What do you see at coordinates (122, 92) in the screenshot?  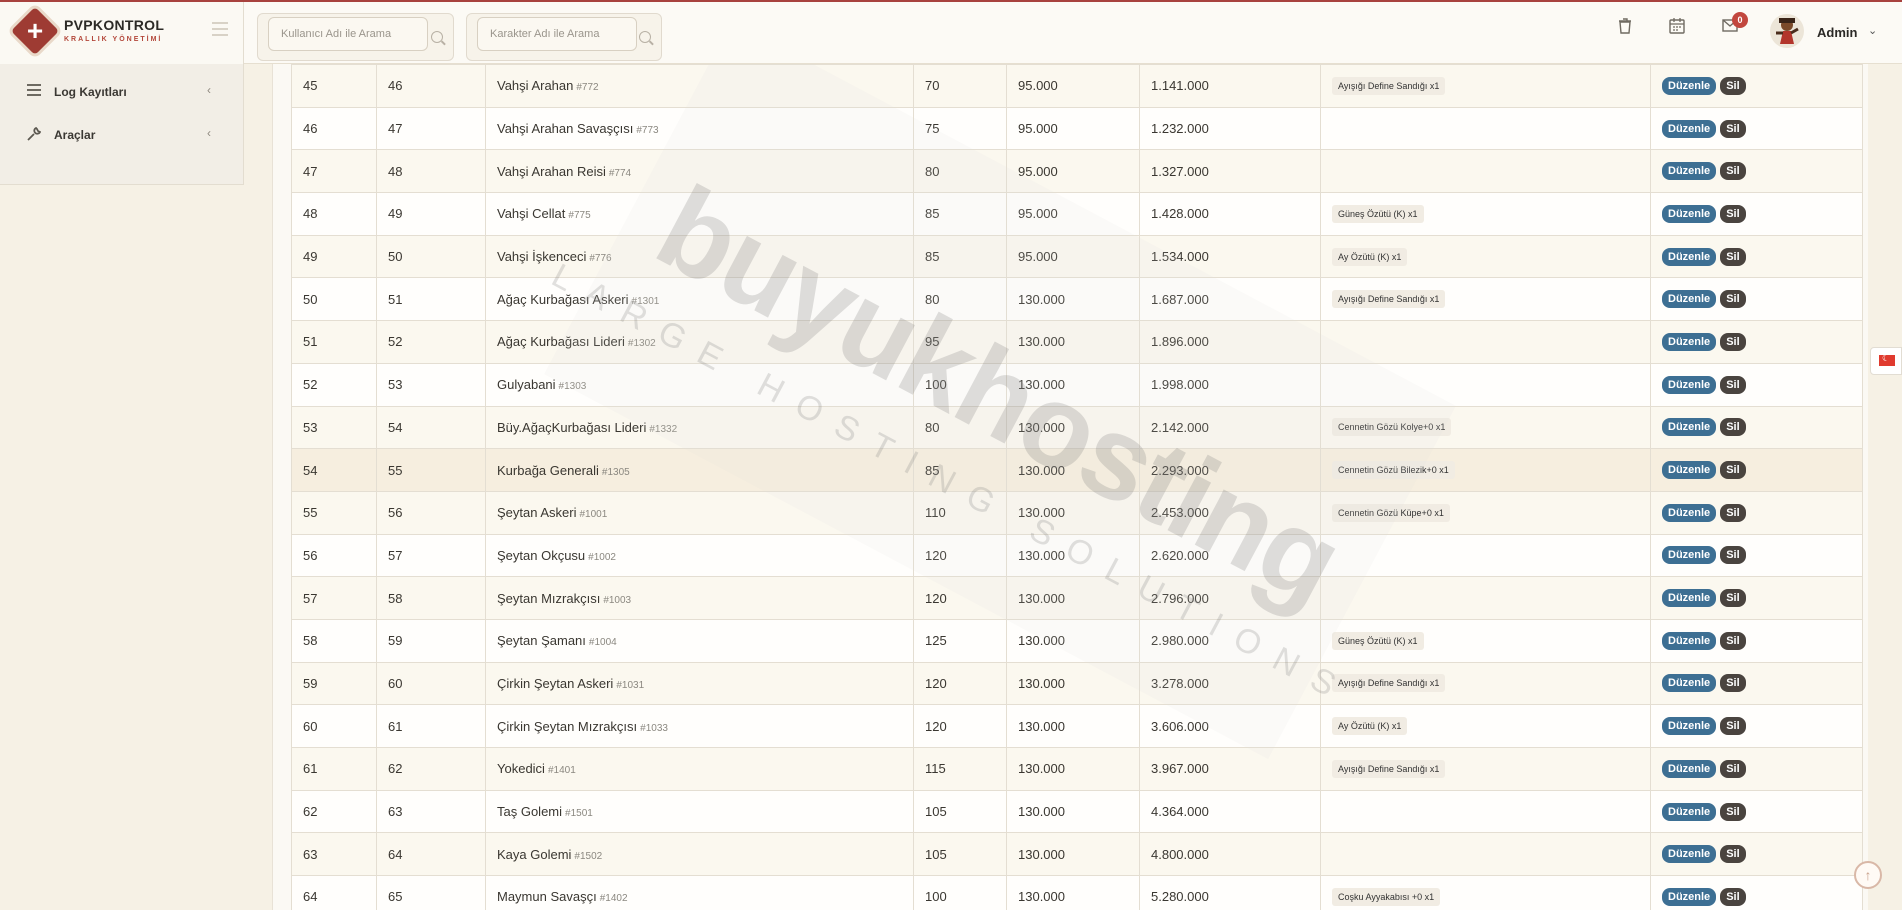 I see `sidebar-item-log-records: Log Kayıtları ‹` at bounding box center [122, 92].